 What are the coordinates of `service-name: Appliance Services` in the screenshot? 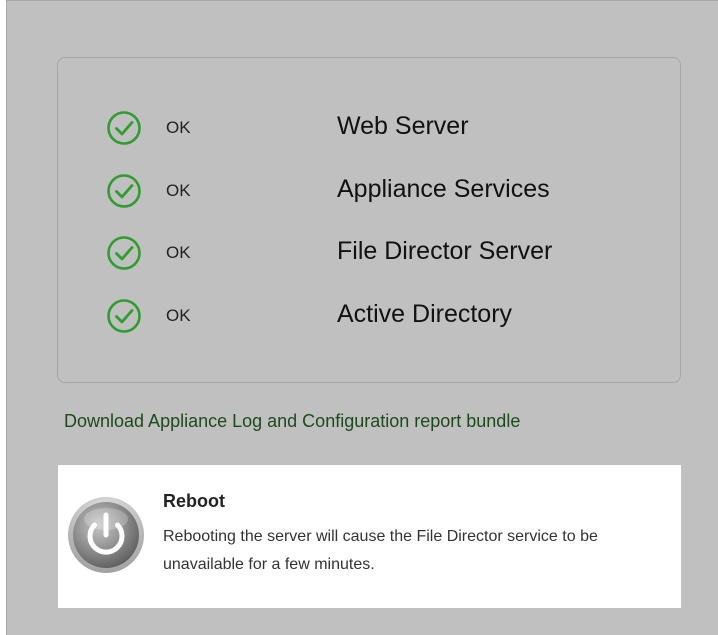 It's located at (443, 189).